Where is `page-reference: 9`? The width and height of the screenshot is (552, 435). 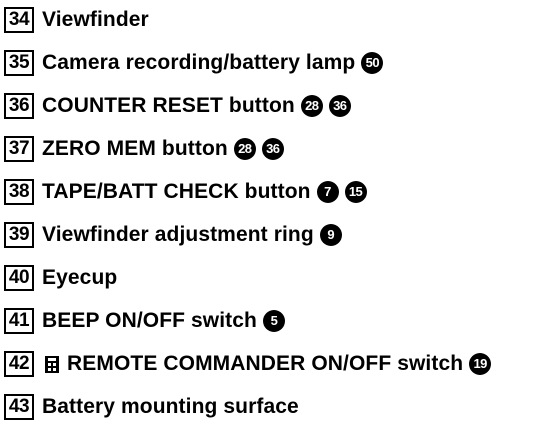 page-reference: 9 is located at coordinates (330, 235).